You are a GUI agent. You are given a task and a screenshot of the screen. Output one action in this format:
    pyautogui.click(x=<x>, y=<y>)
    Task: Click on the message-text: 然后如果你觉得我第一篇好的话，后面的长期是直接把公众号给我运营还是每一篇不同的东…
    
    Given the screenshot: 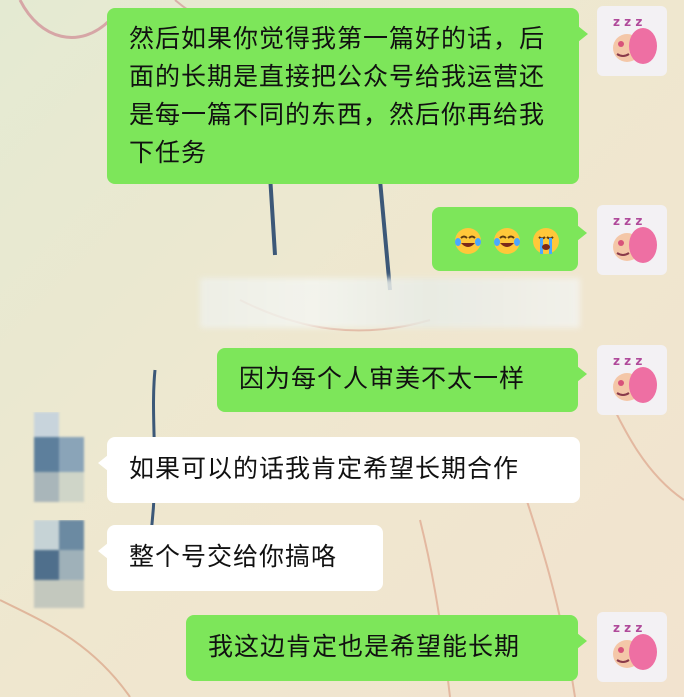 What is the action you would take?
    pyautogui.click(x=337, y=95)
    